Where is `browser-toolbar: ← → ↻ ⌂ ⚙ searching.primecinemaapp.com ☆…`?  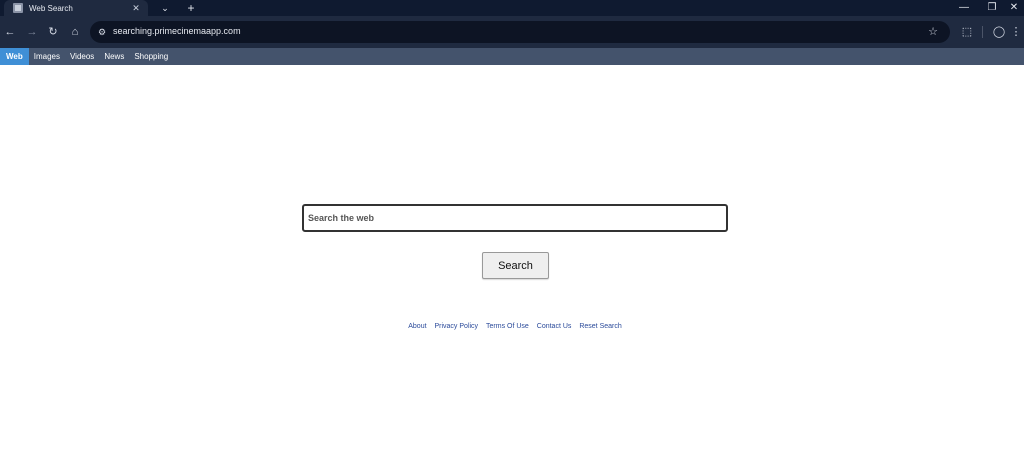
browser-toolbar: ← → ↻ ⌂ ⚙ searching.primecinemaapp.com ☆… is located at coordinates (512, 32).